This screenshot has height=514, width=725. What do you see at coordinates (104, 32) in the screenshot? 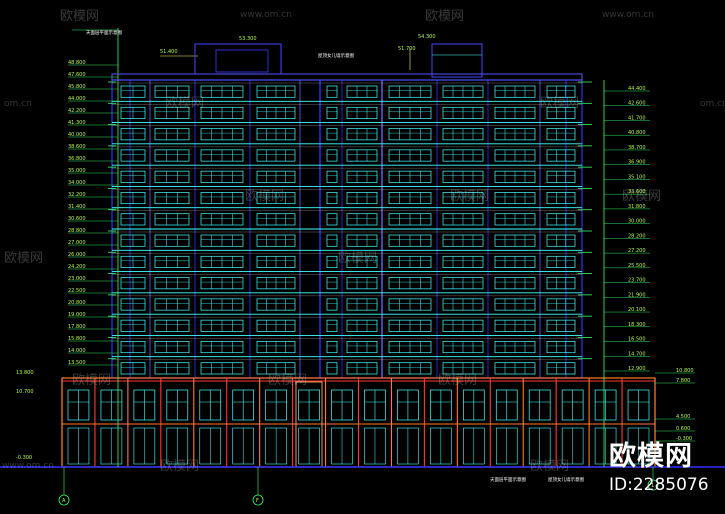
I see `roof-note-left: 天面层平面示意图` at bounding box center [104, 32].